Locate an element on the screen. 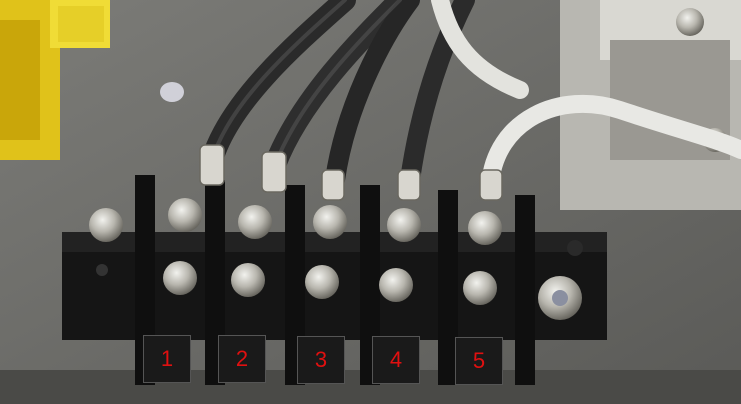 This screenshot has height=404, width=741. terminal-label-4: 4 is located at coordinates (396, 360).